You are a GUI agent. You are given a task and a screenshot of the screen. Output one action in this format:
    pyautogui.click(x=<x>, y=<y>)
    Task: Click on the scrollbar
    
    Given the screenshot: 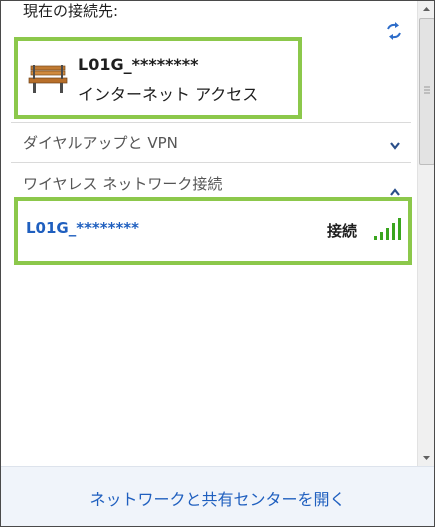 What is the action you would take?
    pyautogui.click(x=425, y=233)
    